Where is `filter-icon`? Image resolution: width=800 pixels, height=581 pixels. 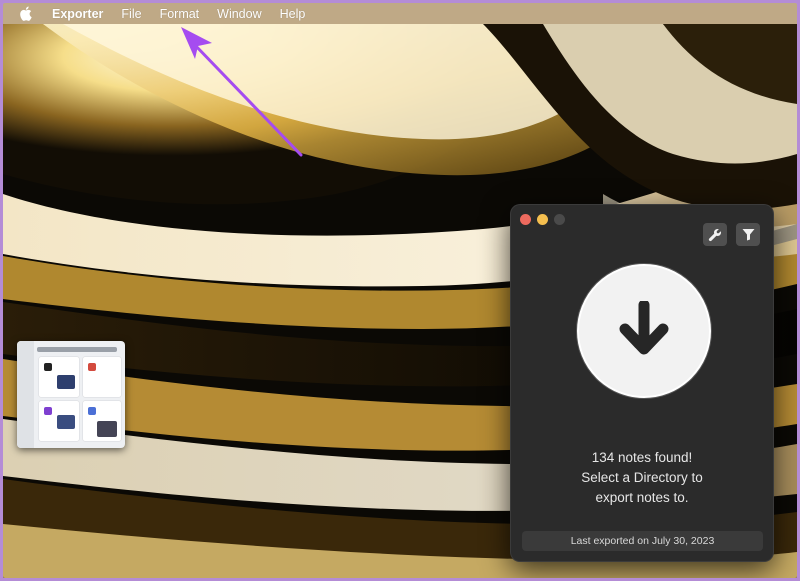 filter-icon is located at coordinates (748, 235).